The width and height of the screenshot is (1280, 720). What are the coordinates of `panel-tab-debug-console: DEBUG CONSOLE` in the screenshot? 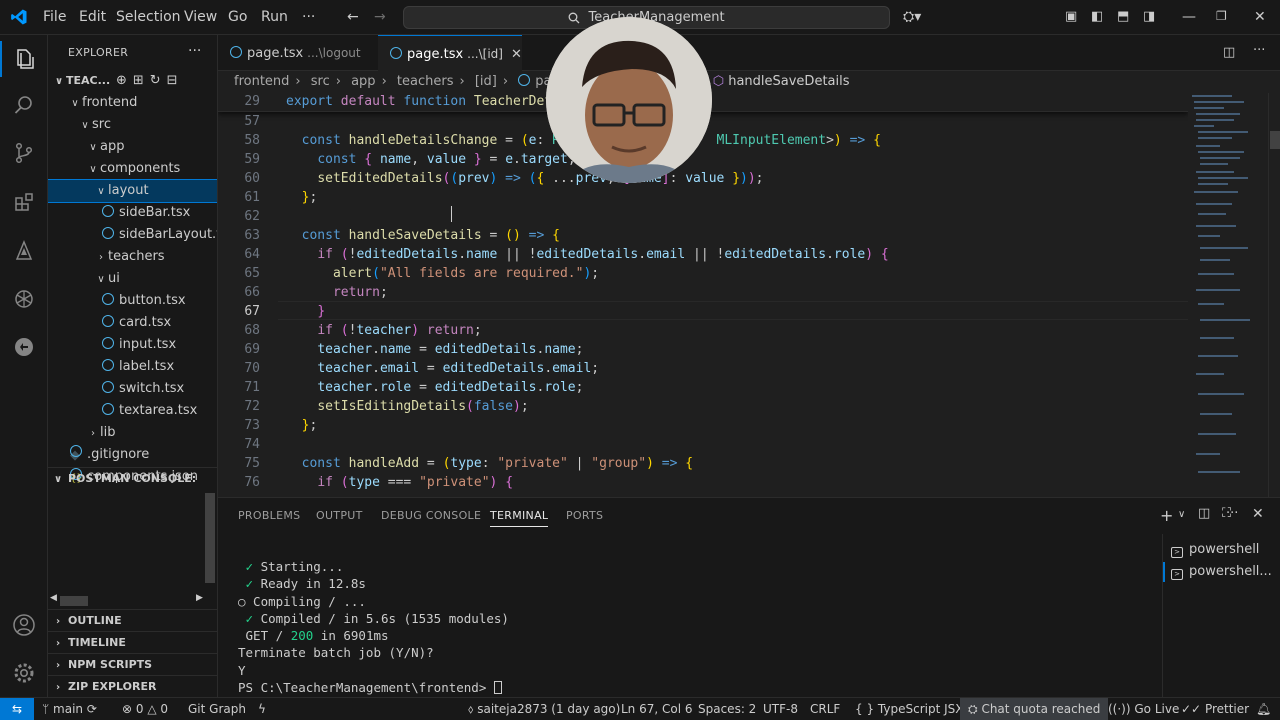 It's located at (431, 515).